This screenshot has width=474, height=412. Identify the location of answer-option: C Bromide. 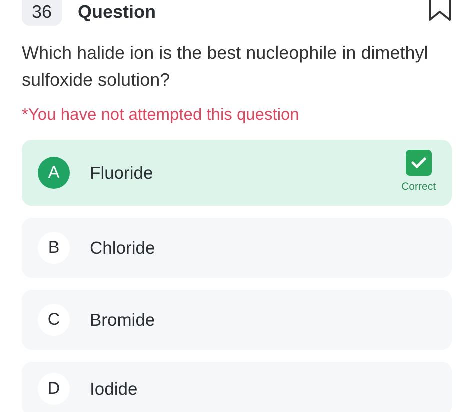
(237, 320).